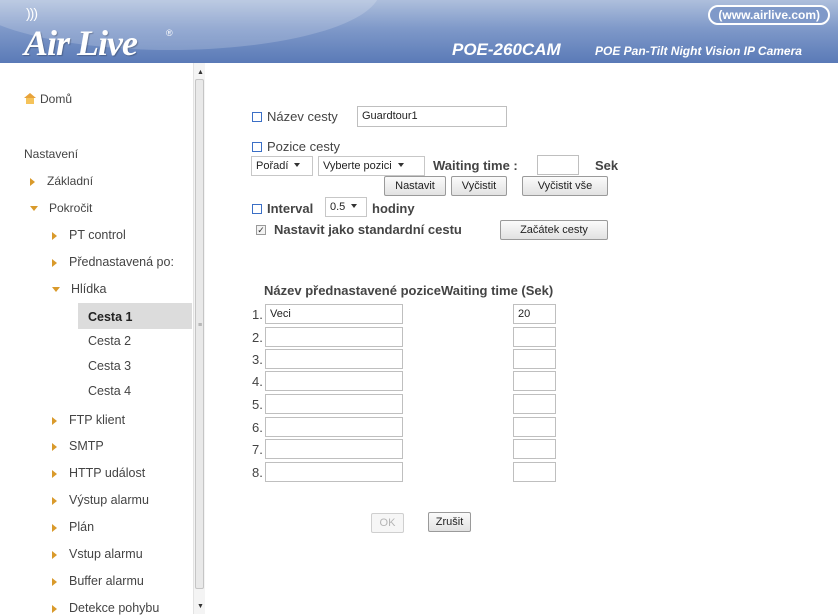  Describe the element at coordinates (479, 186) in the screenshot. I see `clear-button: Vyčistit` at that location.